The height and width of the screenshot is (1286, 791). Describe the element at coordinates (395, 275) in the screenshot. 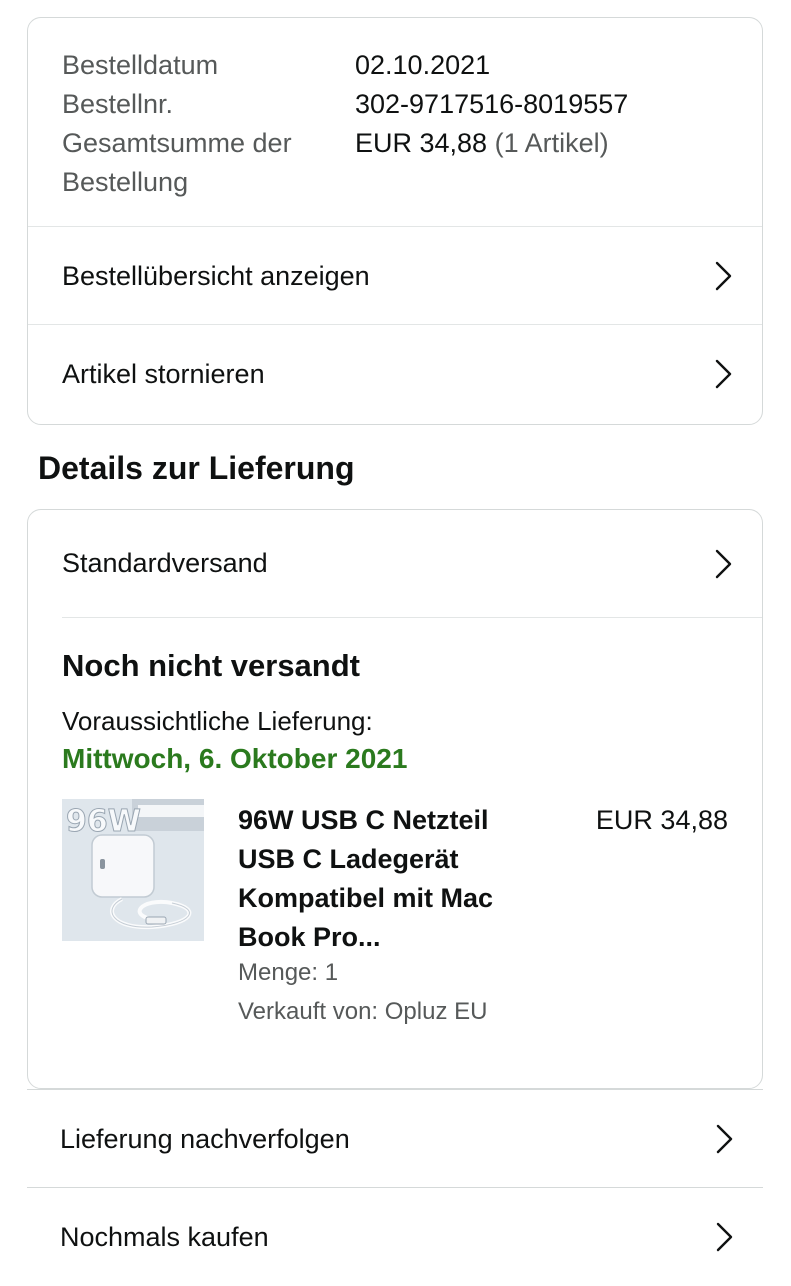

I see `view-order-summary-link: Bestellübersicht anzeigen` at that location.